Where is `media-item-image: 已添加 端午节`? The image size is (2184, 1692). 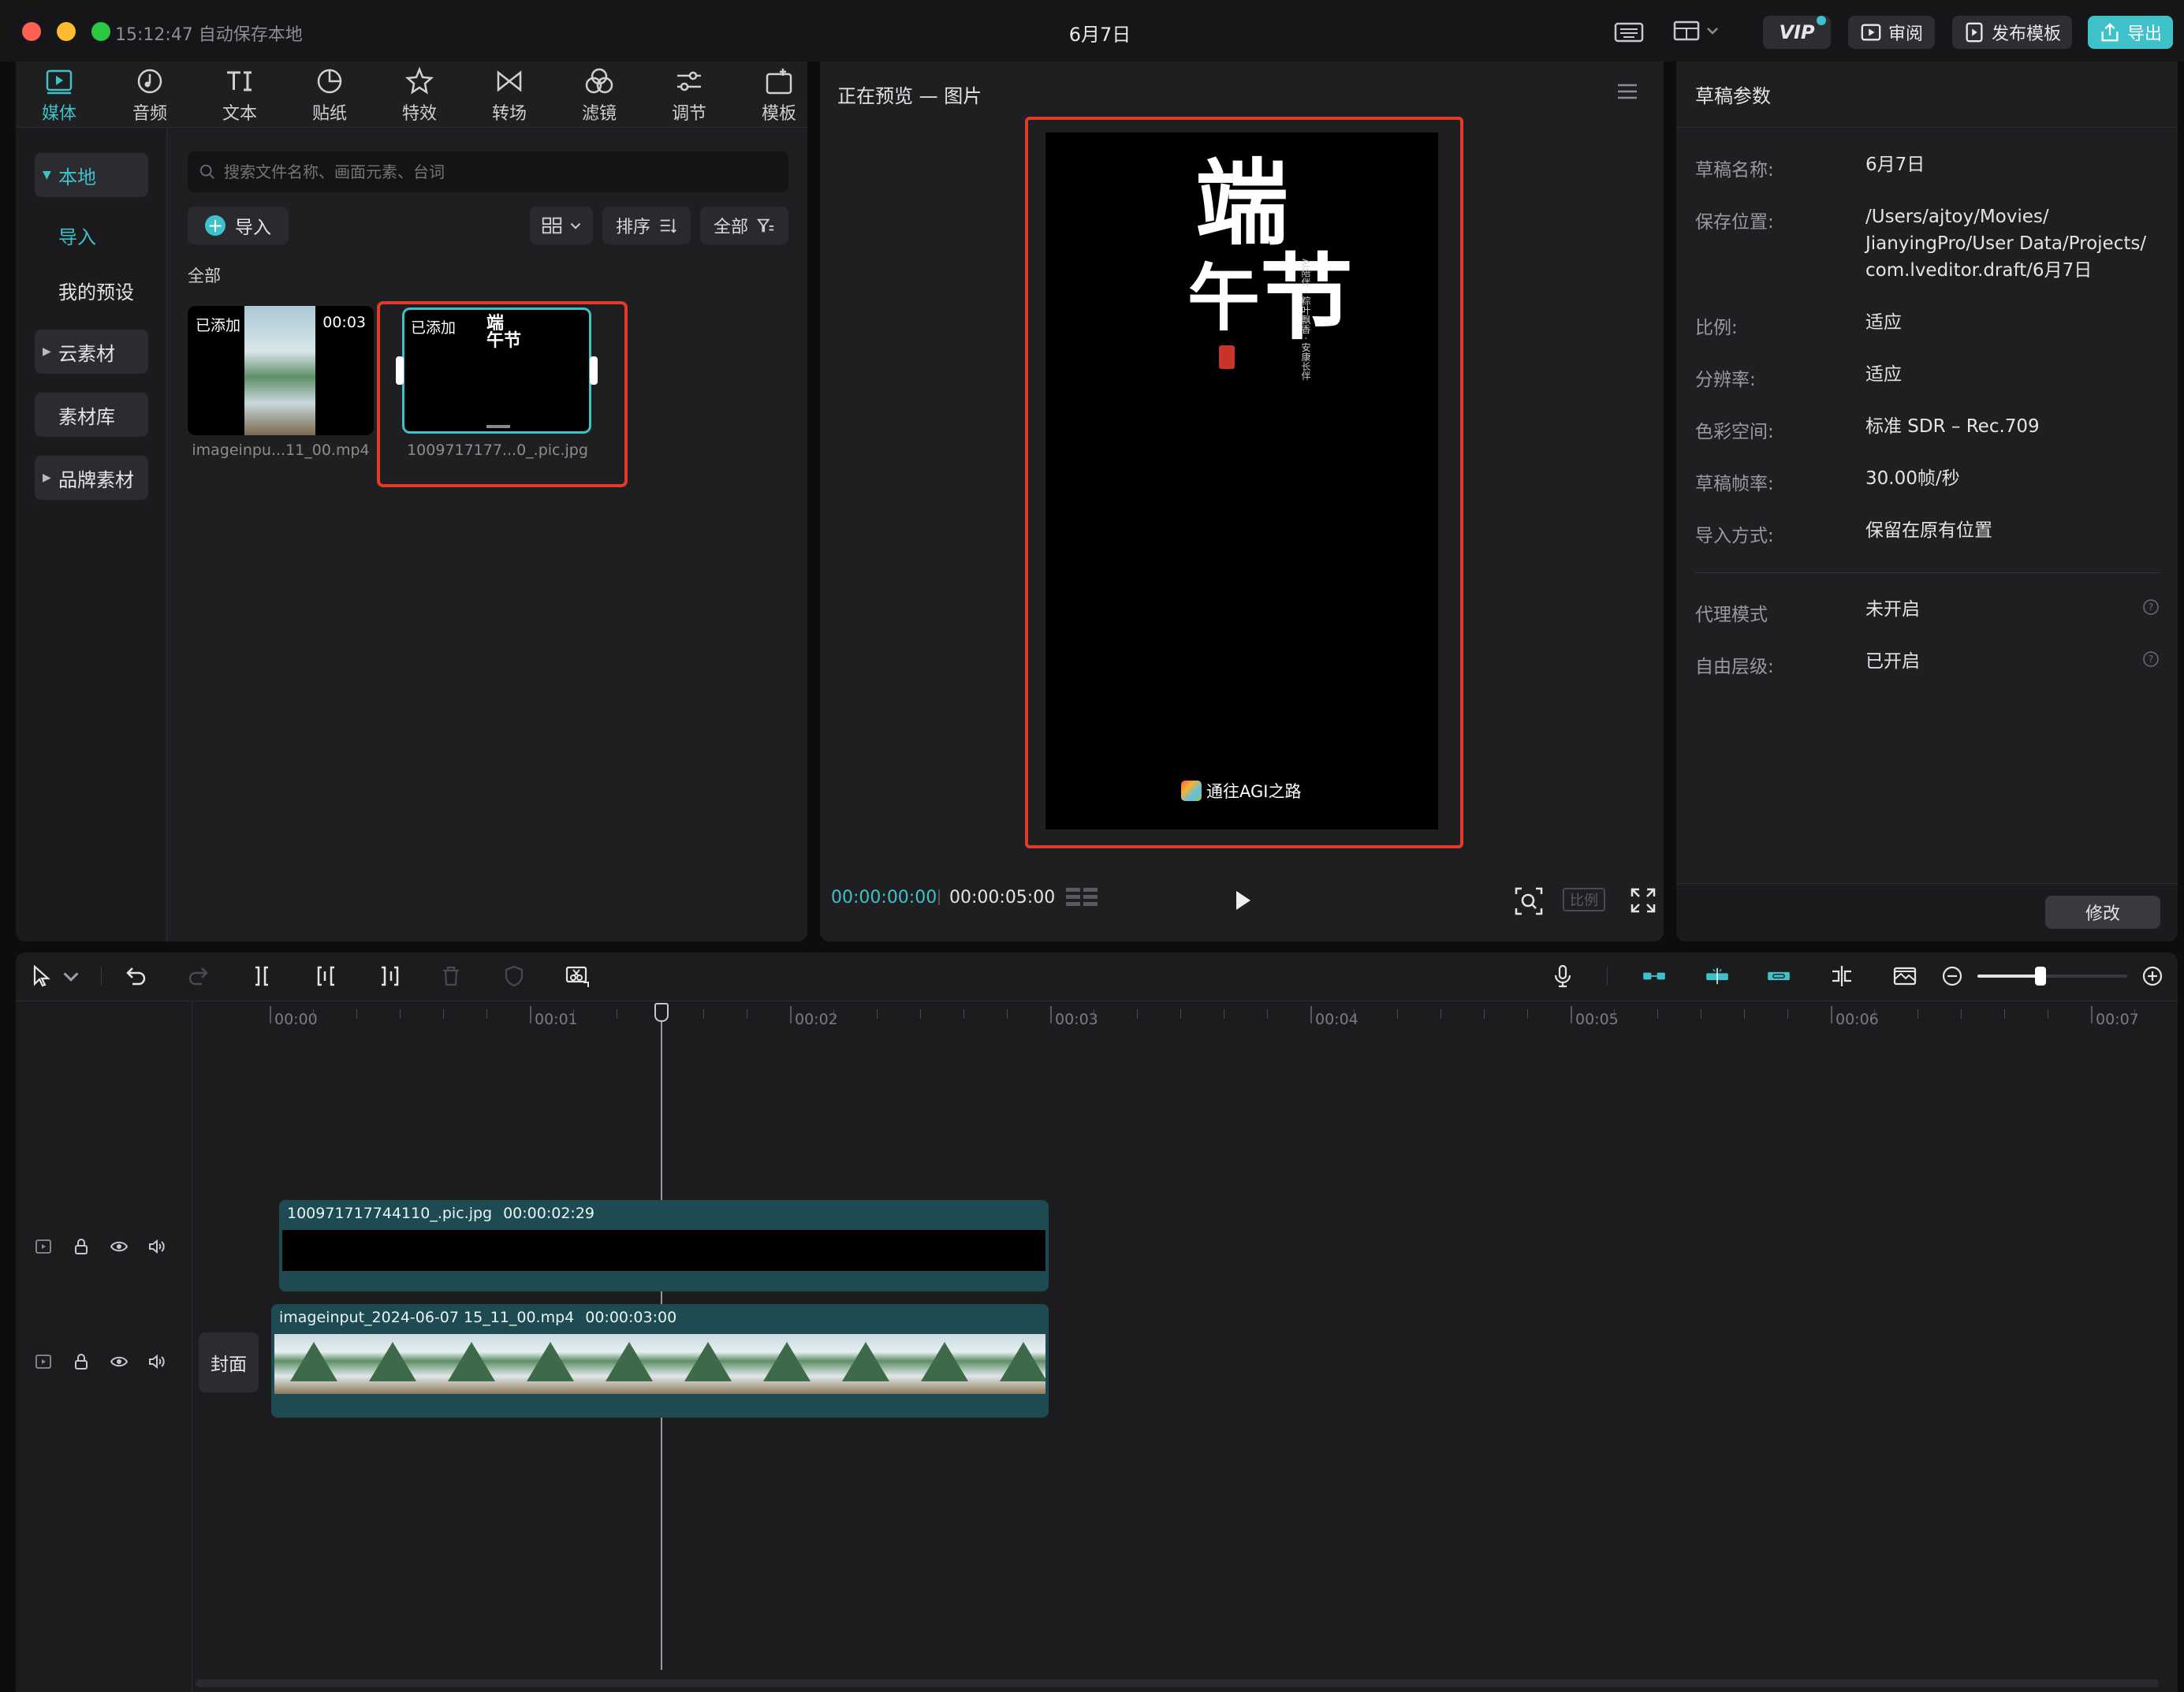
media-item-image: 已添加 端午节 is located at coordinates (496, 371).